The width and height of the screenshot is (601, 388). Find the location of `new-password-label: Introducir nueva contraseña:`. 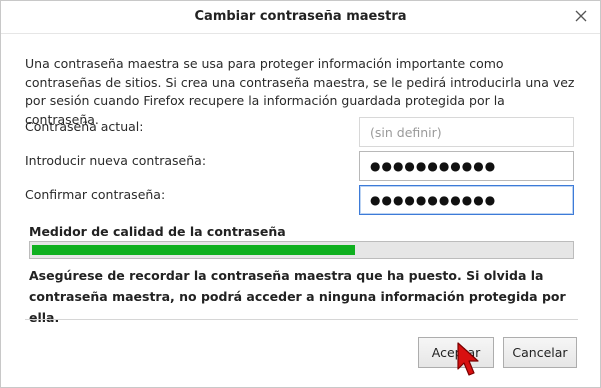

new-password-label: Introducir nueva contraseña: is located at coordinates (116, 160).